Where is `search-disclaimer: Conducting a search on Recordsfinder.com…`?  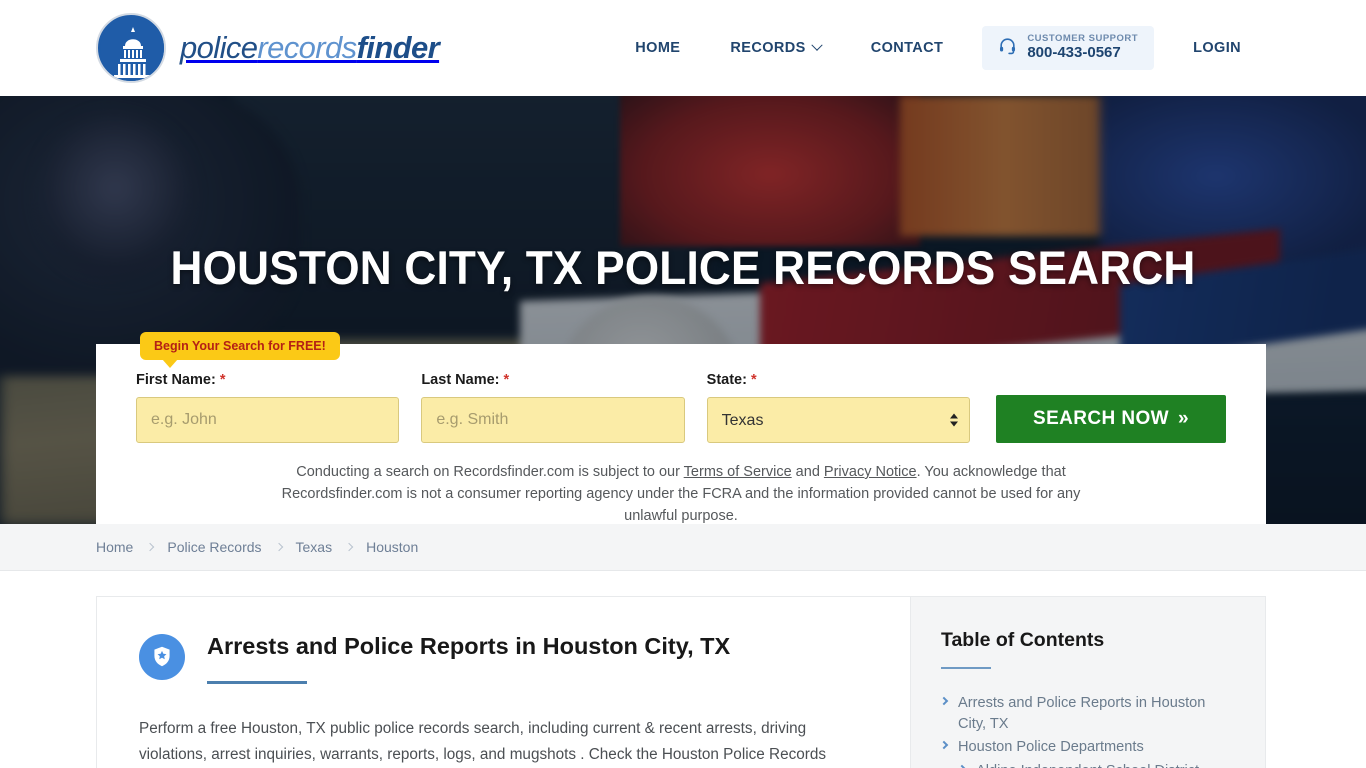 search-disclaimer: Conducting a search on Recordsfinder.com… is located at coordinates (681, 492).